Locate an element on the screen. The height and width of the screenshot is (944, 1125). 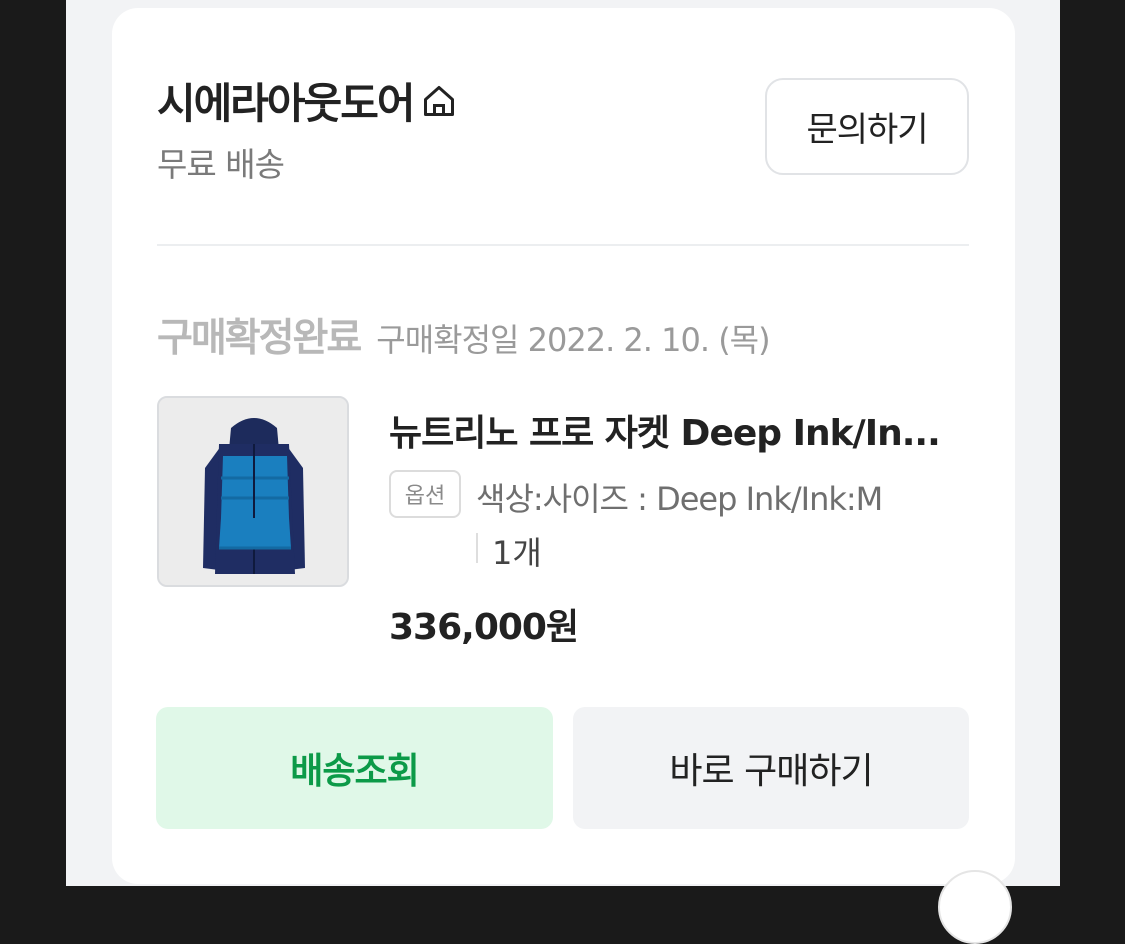
track-delivery-button: 배송조회 is located at coordinates (354, 768).